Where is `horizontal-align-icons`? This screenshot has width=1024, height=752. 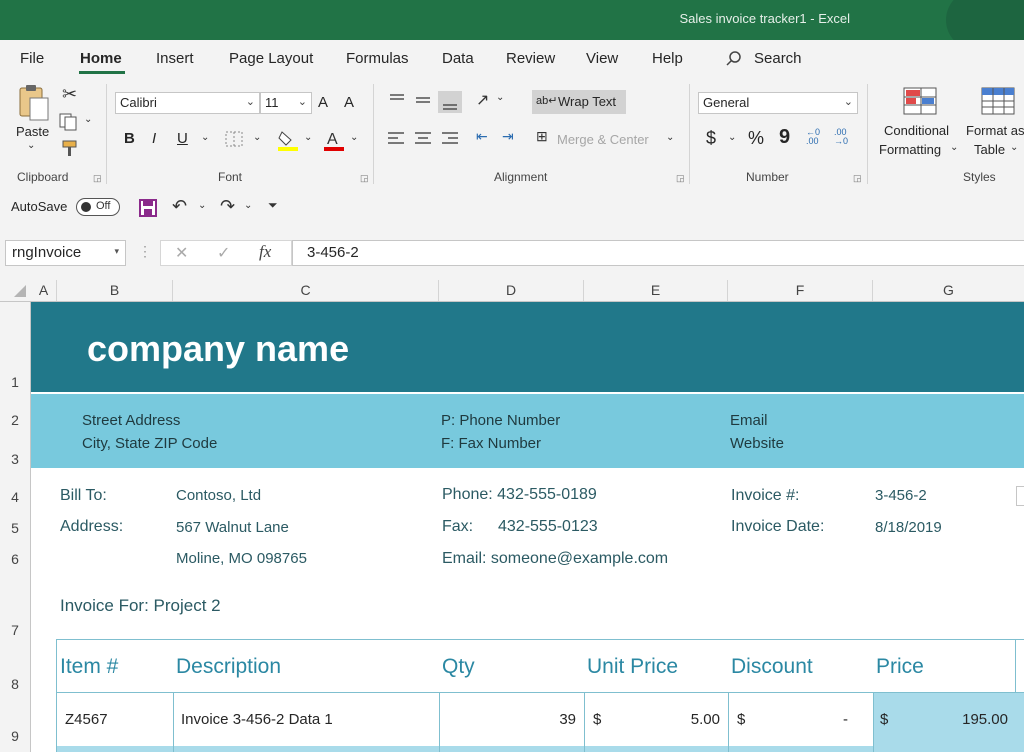
horizontal-align-icons is located at coordinates (424, 140).